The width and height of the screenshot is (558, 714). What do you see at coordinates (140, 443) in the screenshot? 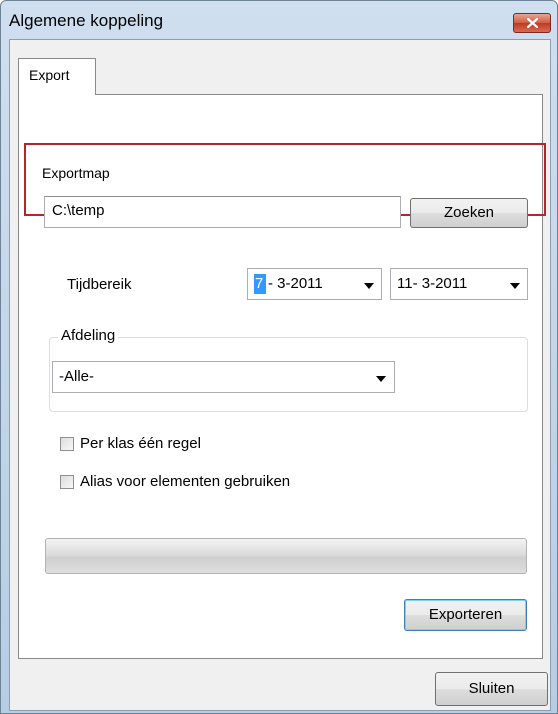
I see `per-class-one-line-label: Per klas één regel` at bounding box center [140, 443].